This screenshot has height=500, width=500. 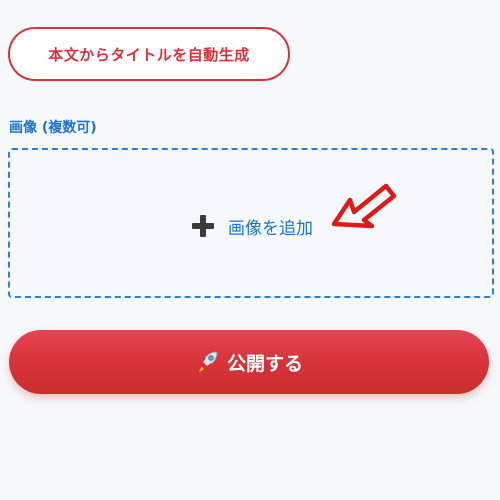 I want to click on auto-generate-title-label: 本文からタイトルを自動生成, so click(x=149, y=54).